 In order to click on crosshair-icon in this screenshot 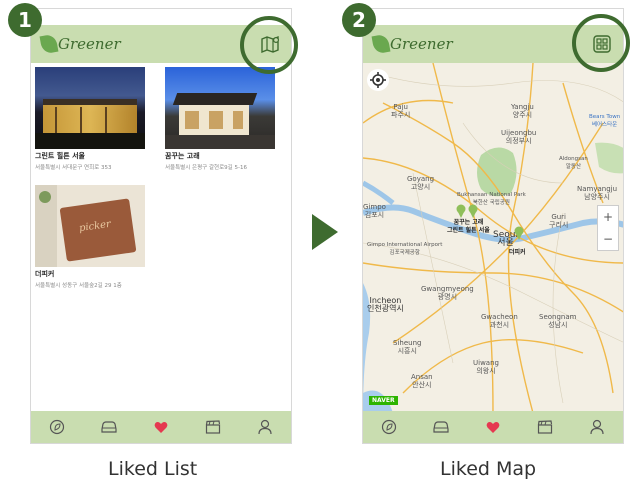, I will do `click(378, 80)`.